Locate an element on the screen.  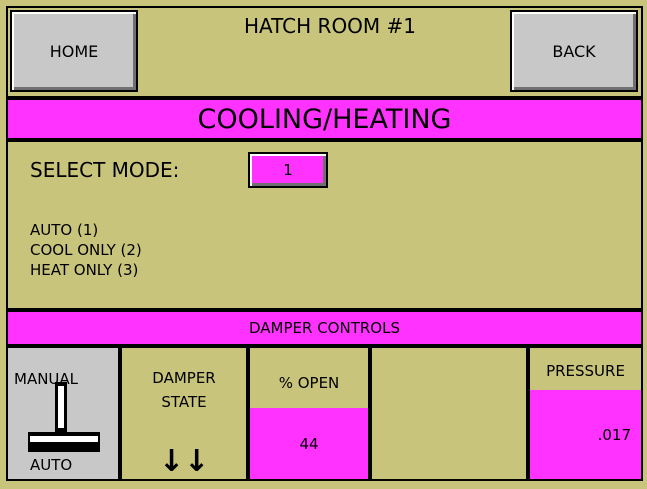
manual-auto-switch: MANUAL AUTO is located at coordinates (63, 413).